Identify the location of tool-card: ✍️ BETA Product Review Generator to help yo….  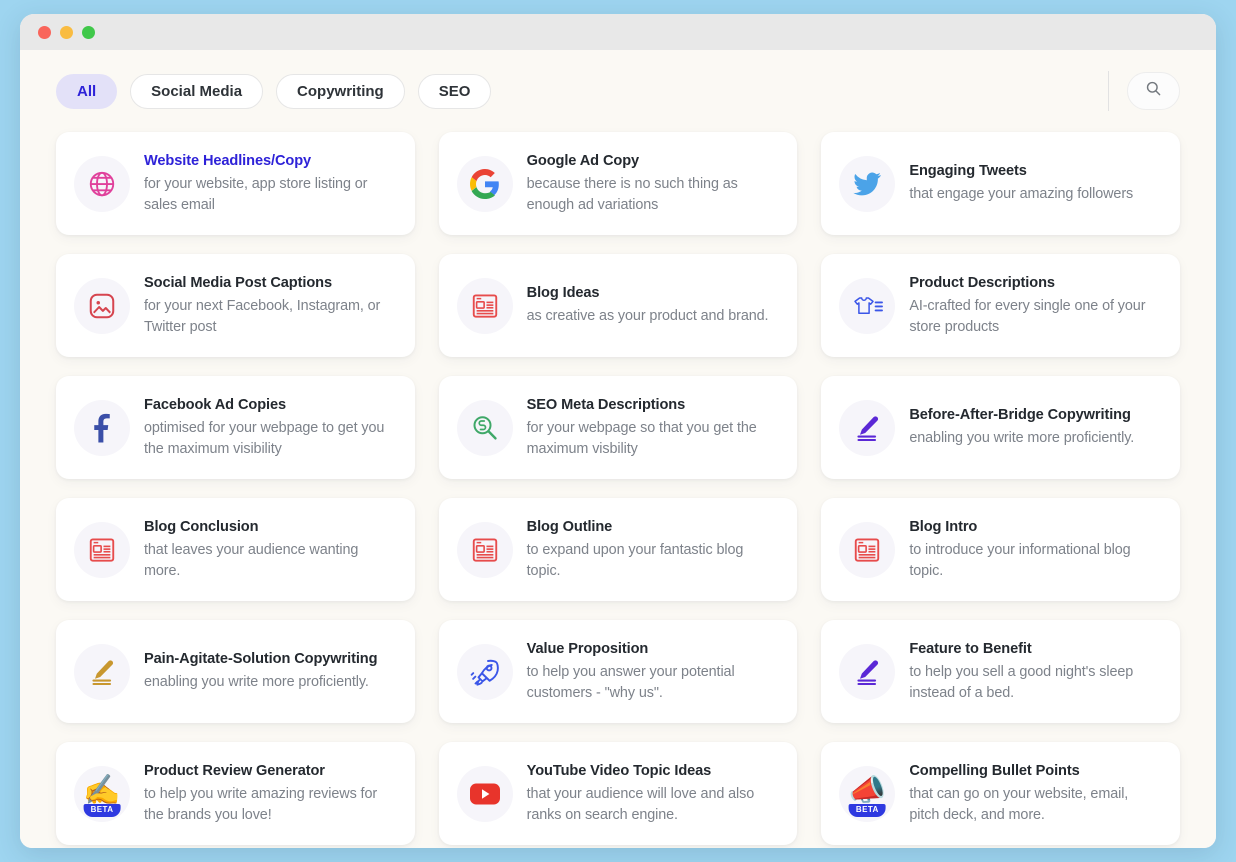
(235, 793).